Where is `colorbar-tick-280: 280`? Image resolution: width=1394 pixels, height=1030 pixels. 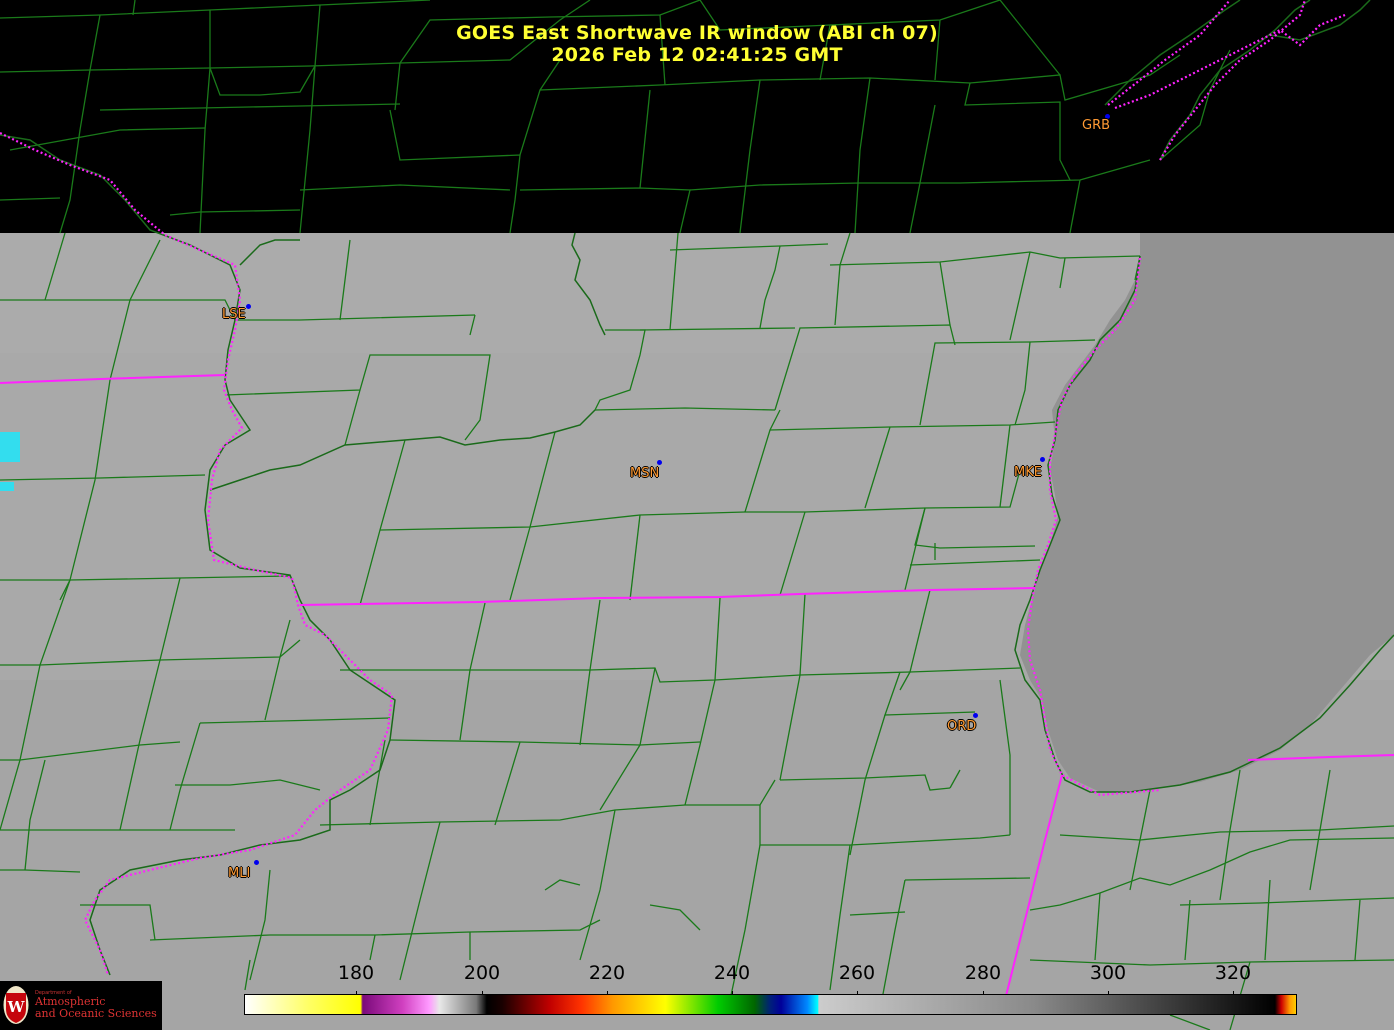 colorbar-tick-280: 280 is located at coordinates (983, 973).